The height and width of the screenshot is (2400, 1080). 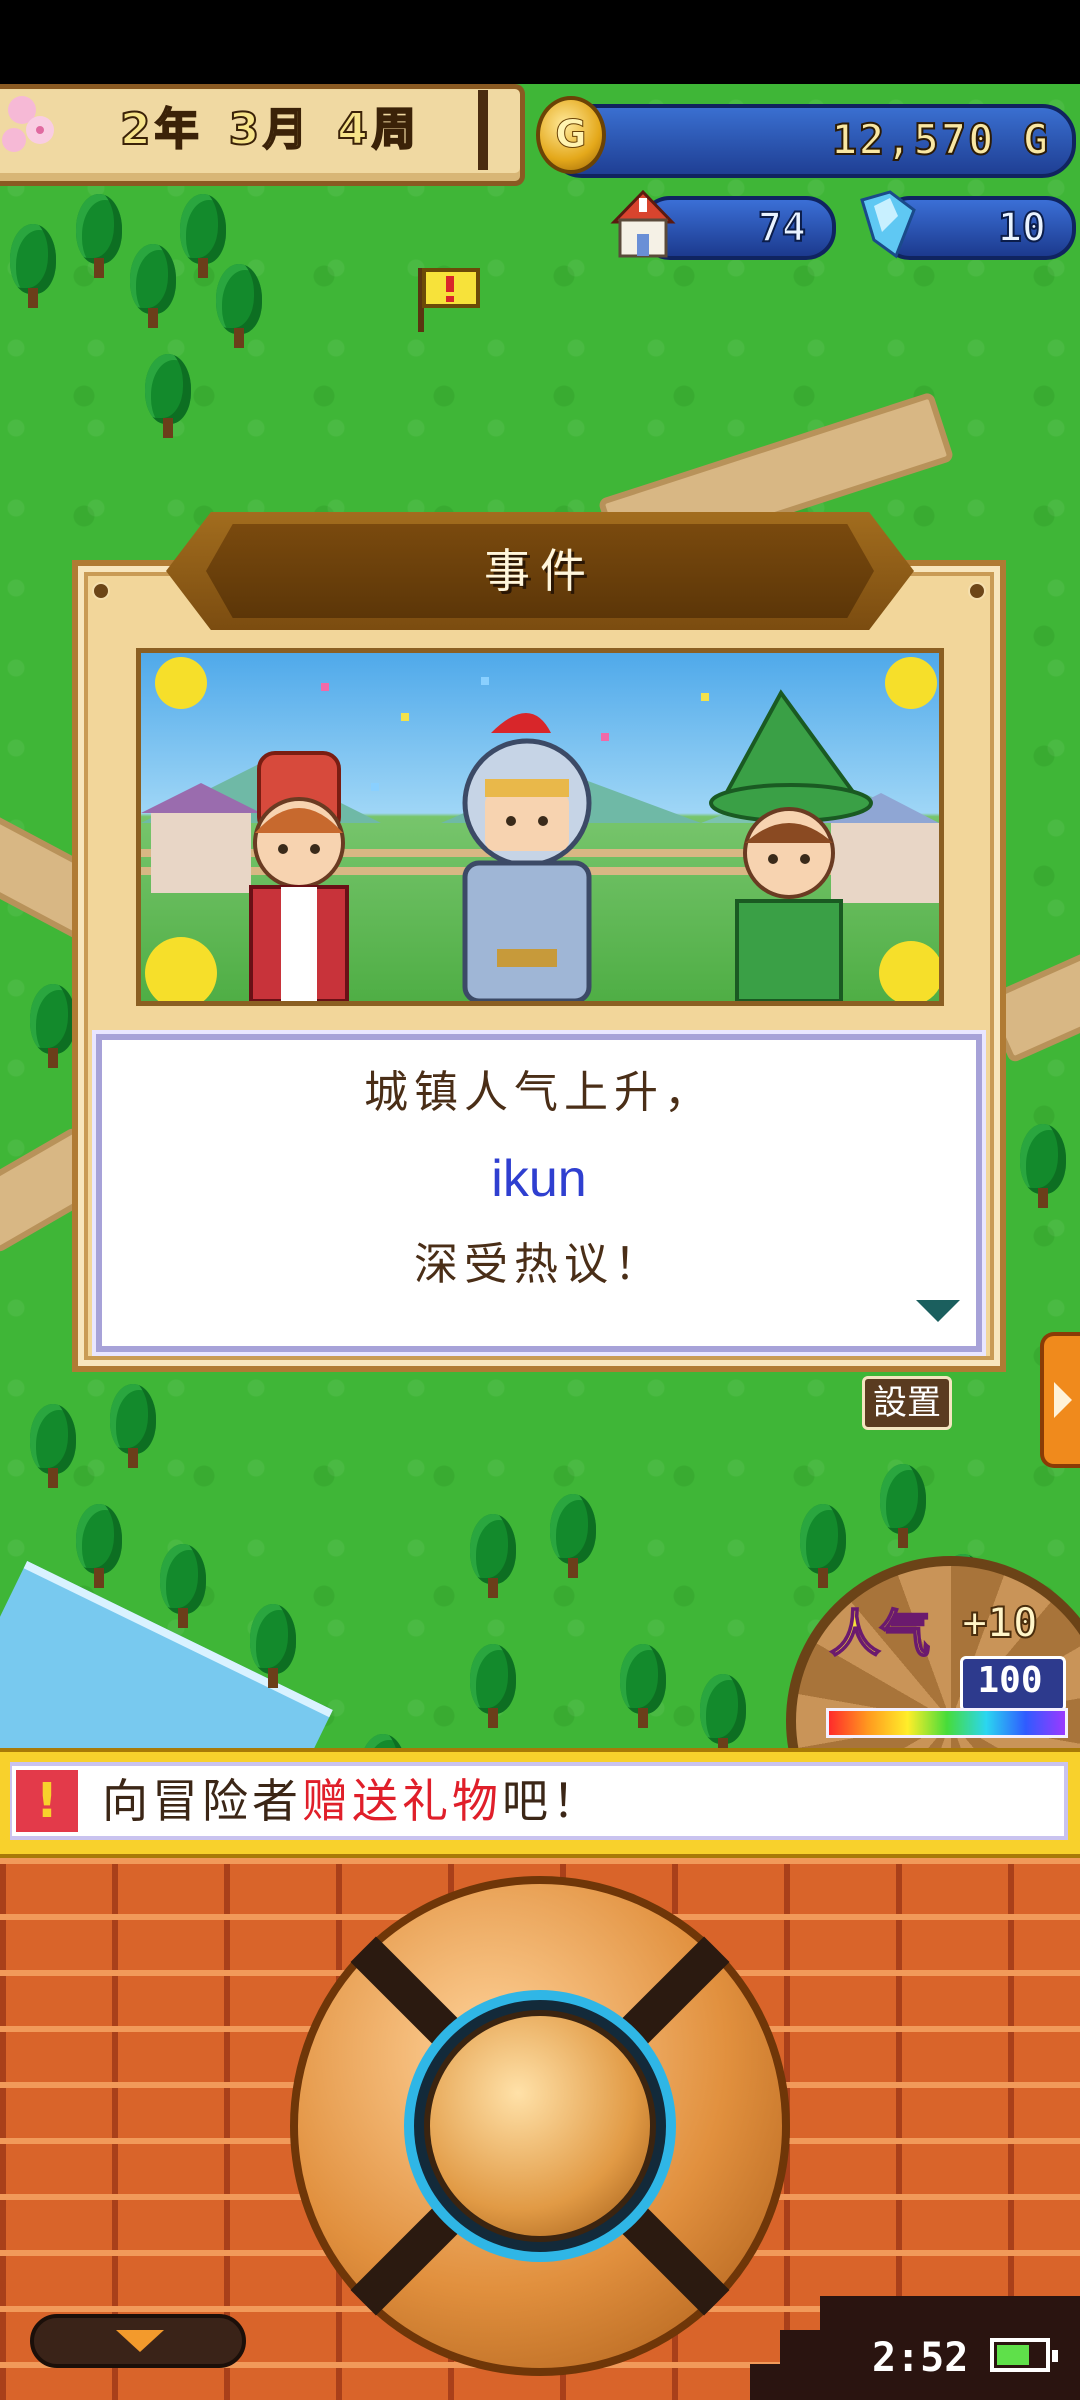 What do you see at coordinates (888, 224) in the screenshot?
I see `crystal-icon` at bounding box center [888, 224].